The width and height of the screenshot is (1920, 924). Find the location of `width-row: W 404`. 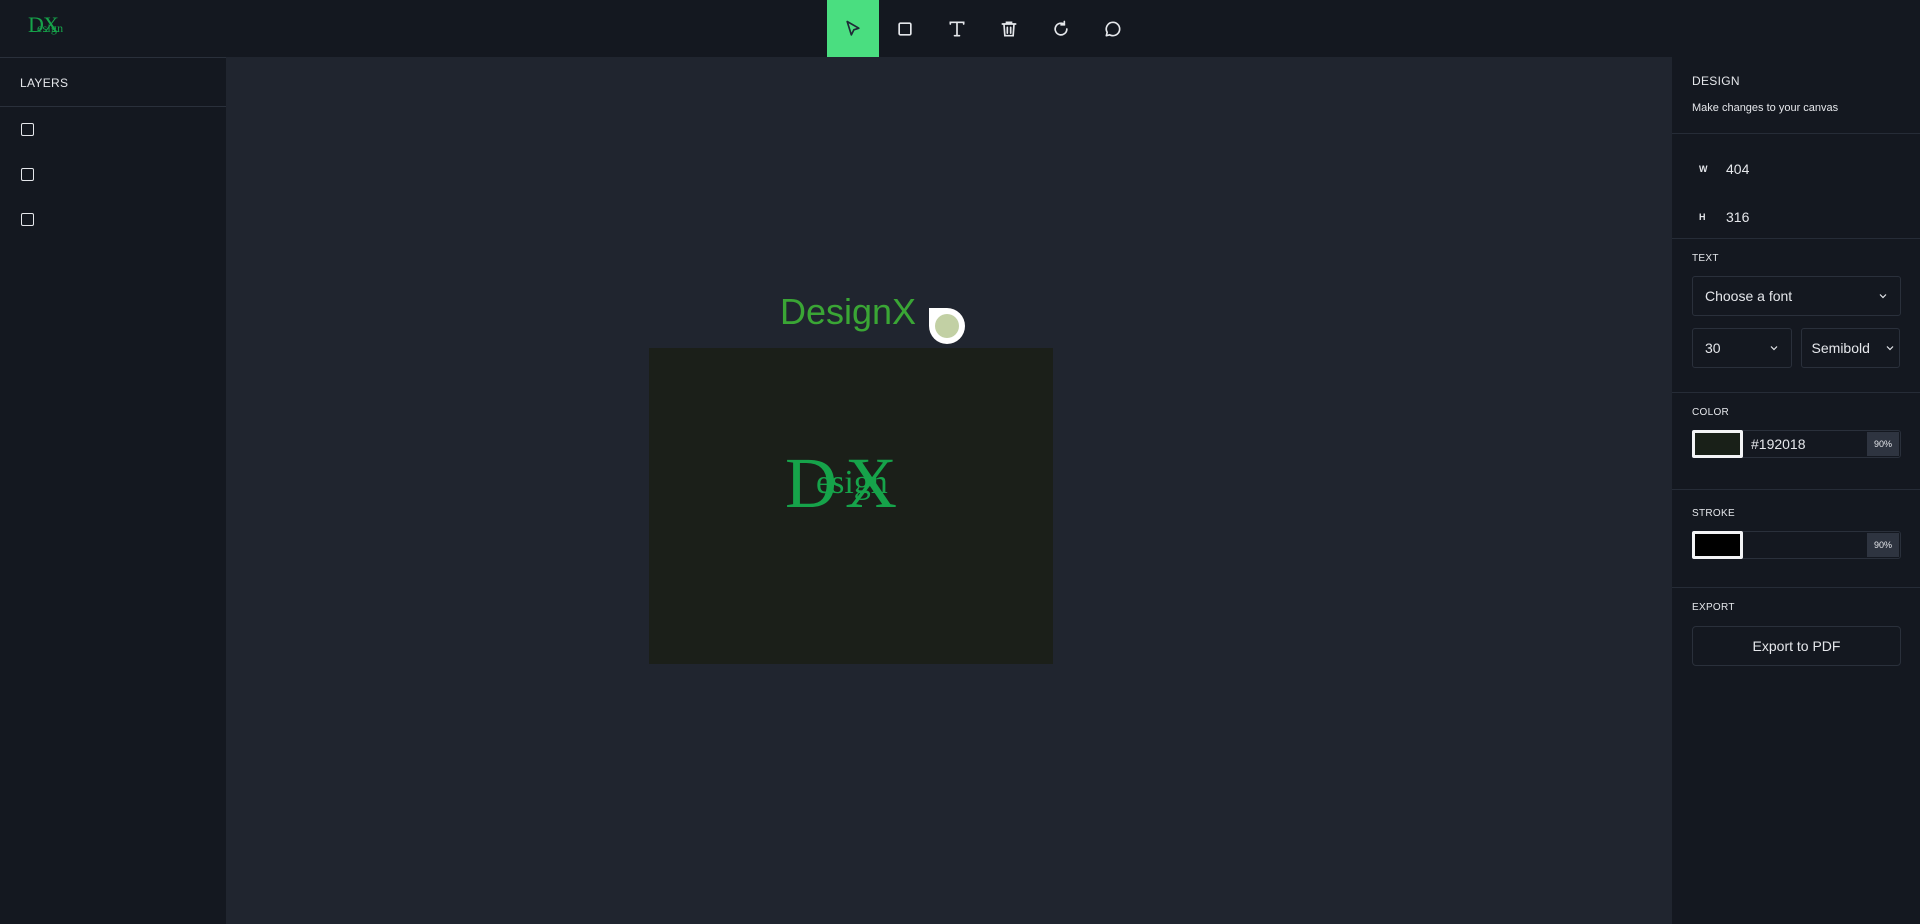

width-row: W 404 is located at coordinates (1806, 168).